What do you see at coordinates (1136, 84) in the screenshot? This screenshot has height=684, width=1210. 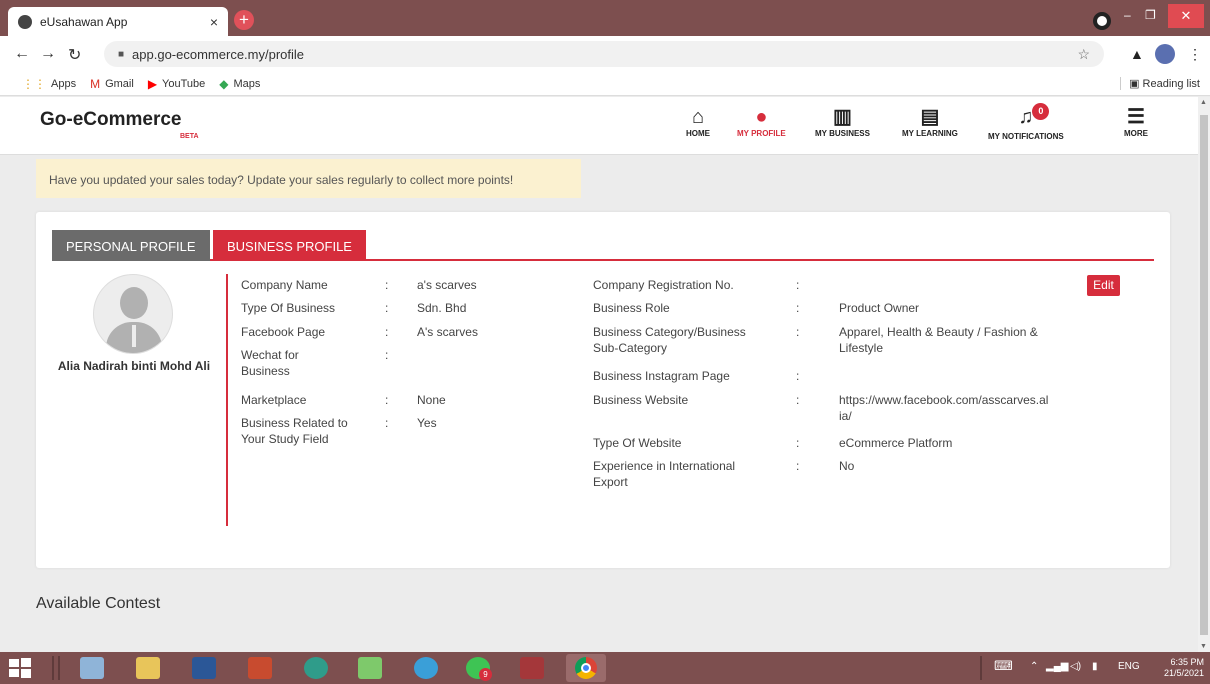 I see `reading-list-icon: ▣` at bounding box center [1136, 84].